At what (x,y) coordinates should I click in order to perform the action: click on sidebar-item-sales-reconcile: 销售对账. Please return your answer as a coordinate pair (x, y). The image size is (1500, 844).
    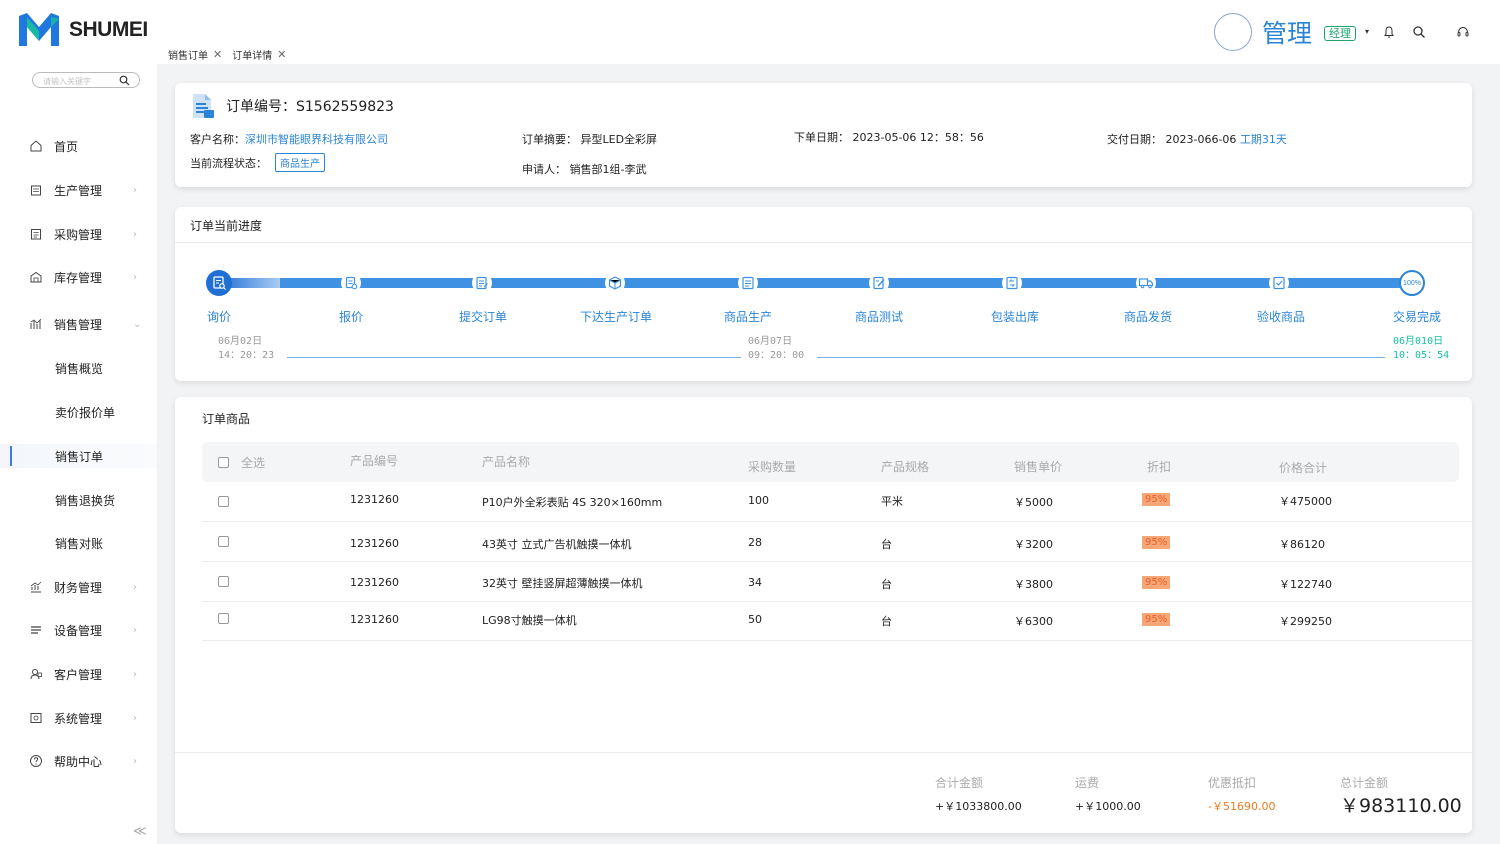
    Looking at the image, I should click on (78, 543).